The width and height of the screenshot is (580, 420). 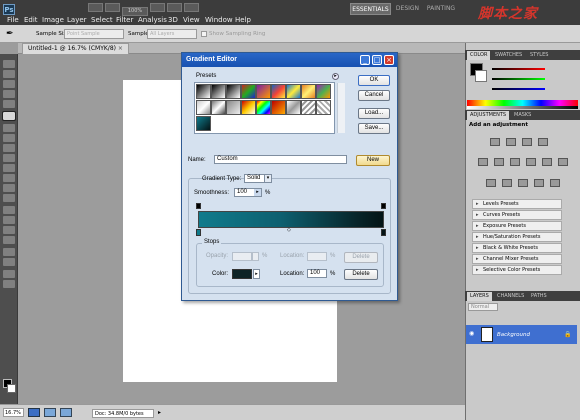 I want to click on mini-bridge-button, so click(x=112, y=7).